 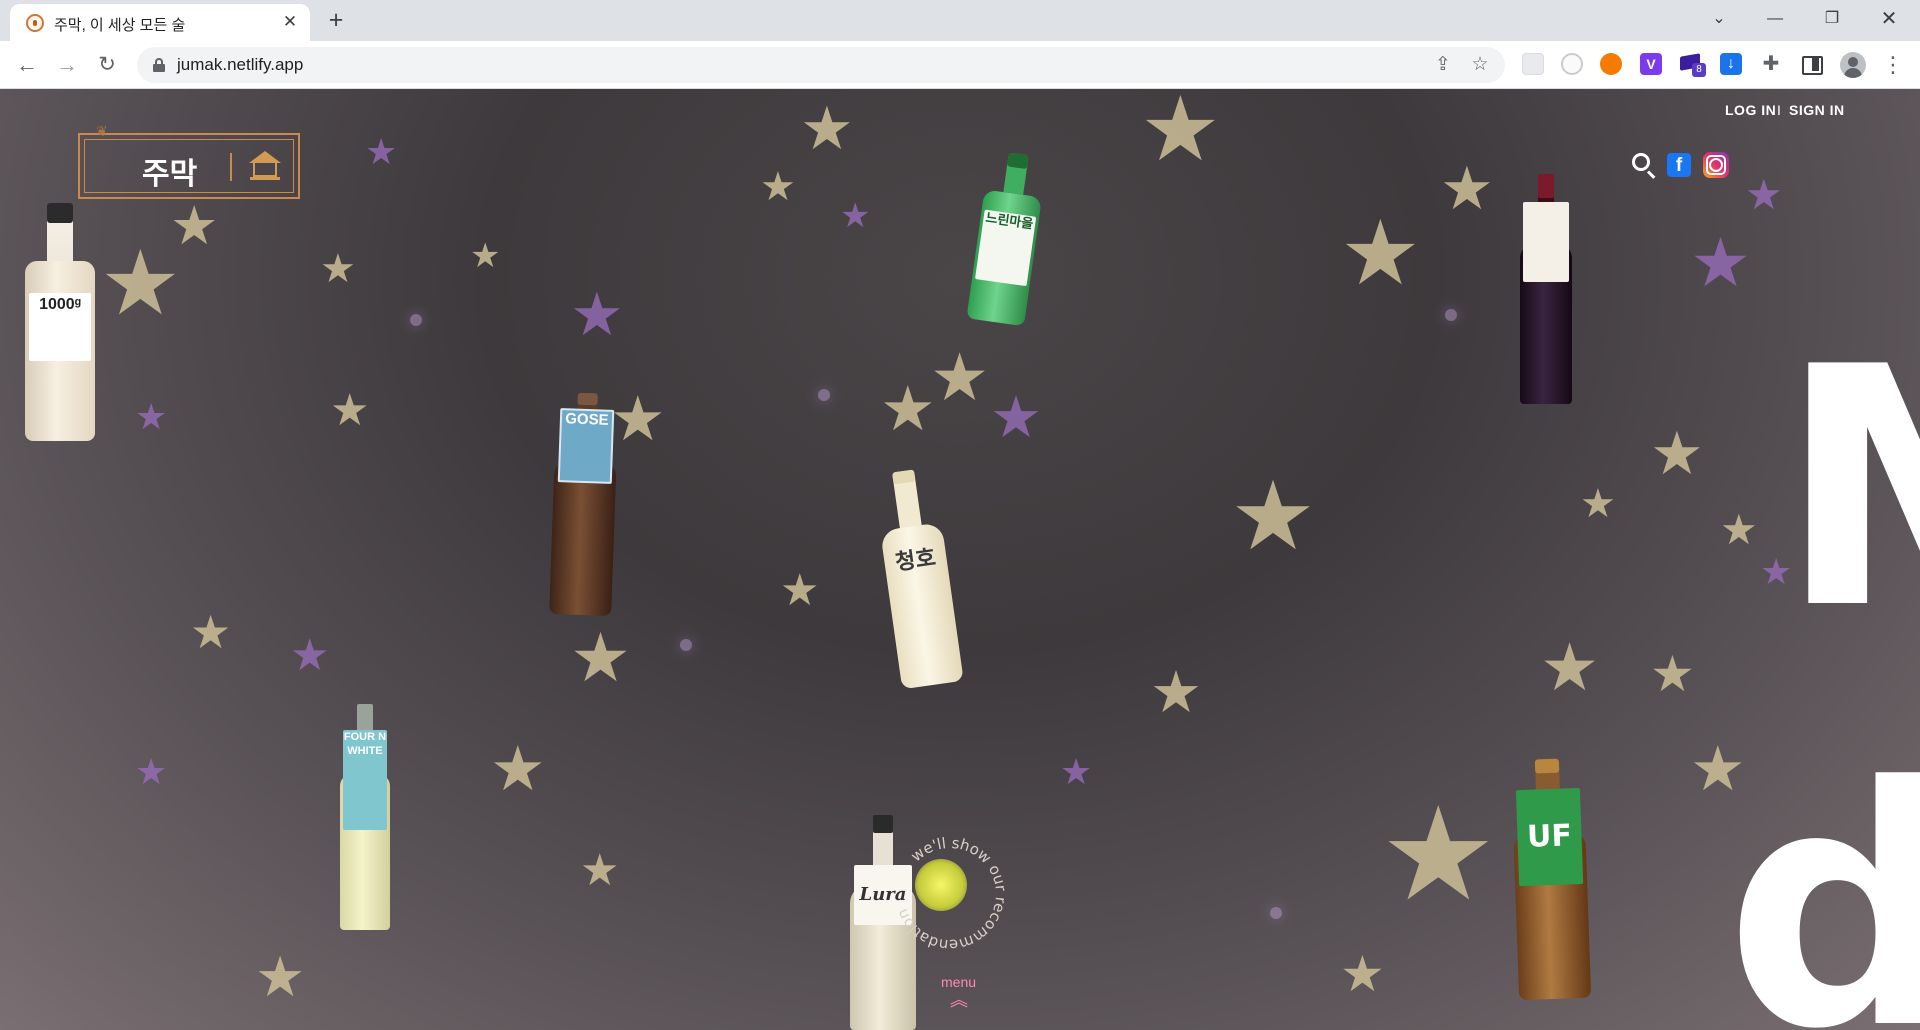 I want to click on bottle-gose-beer: GOSE, so click(x=584, y=504).